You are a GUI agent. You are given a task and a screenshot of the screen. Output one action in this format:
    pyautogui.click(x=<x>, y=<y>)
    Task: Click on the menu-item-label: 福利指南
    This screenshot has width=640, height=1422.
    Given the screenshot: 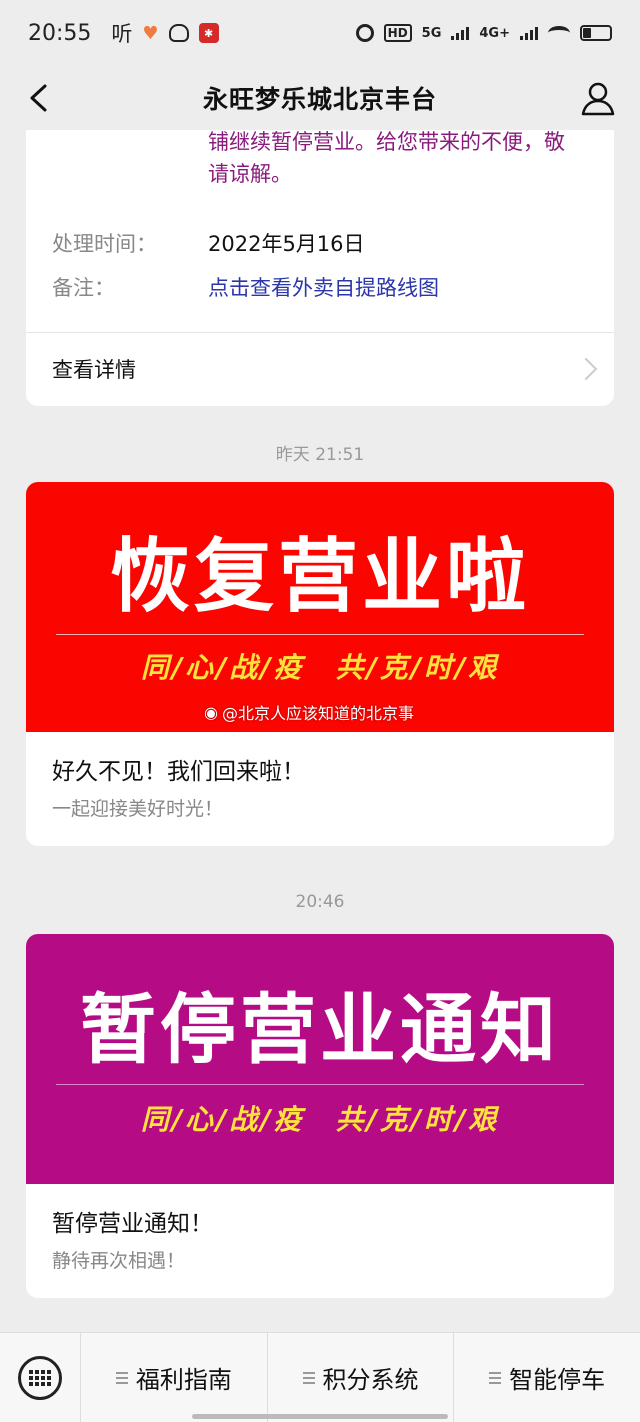 What is the action you would take?
    pyautogui.click(x=183, y=1380)
    